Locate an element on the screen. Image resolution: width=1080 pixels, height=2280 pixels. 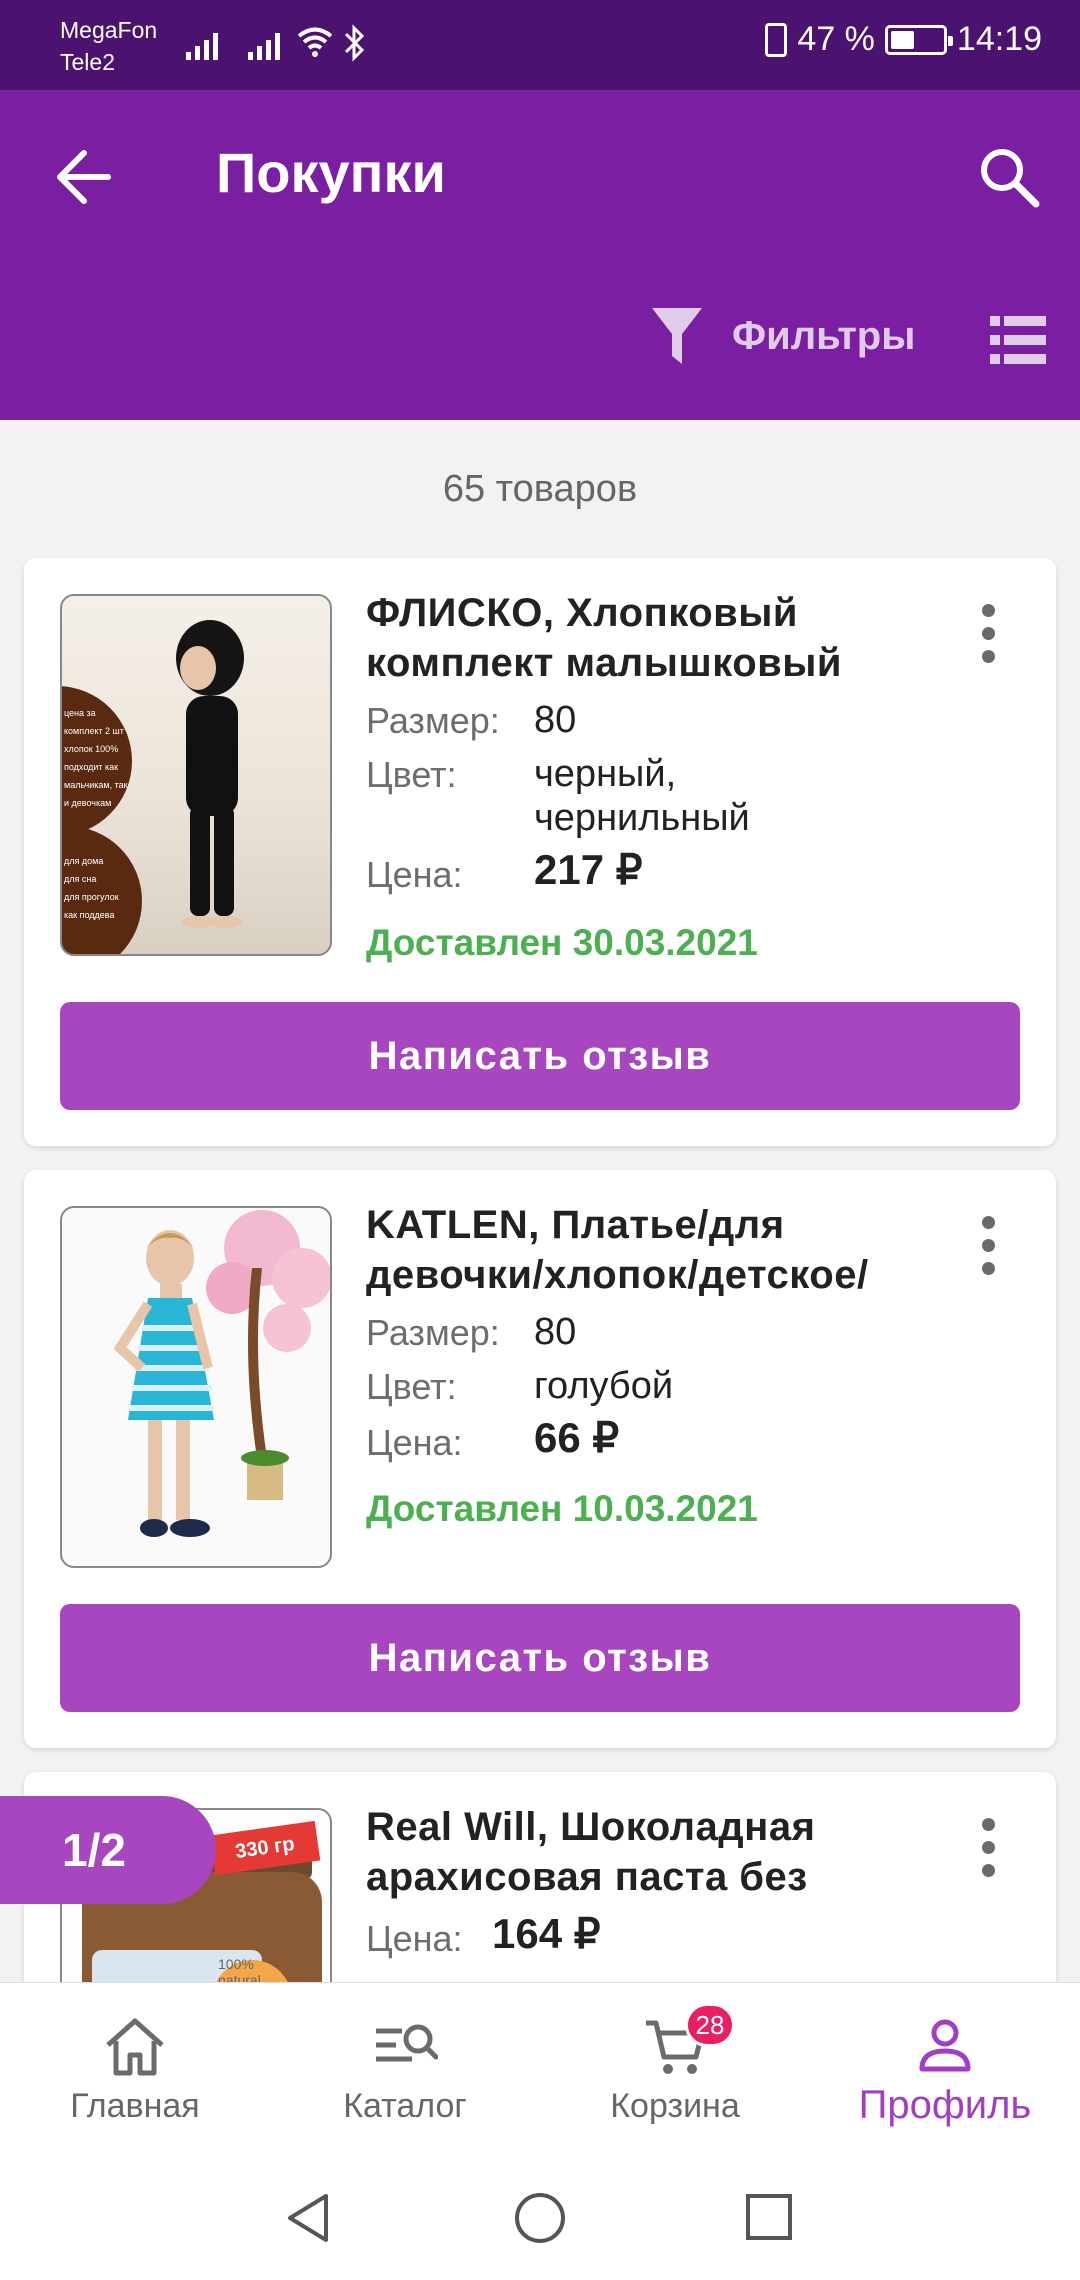
color-value-line: чернильный is located at coordinates (642, 818).